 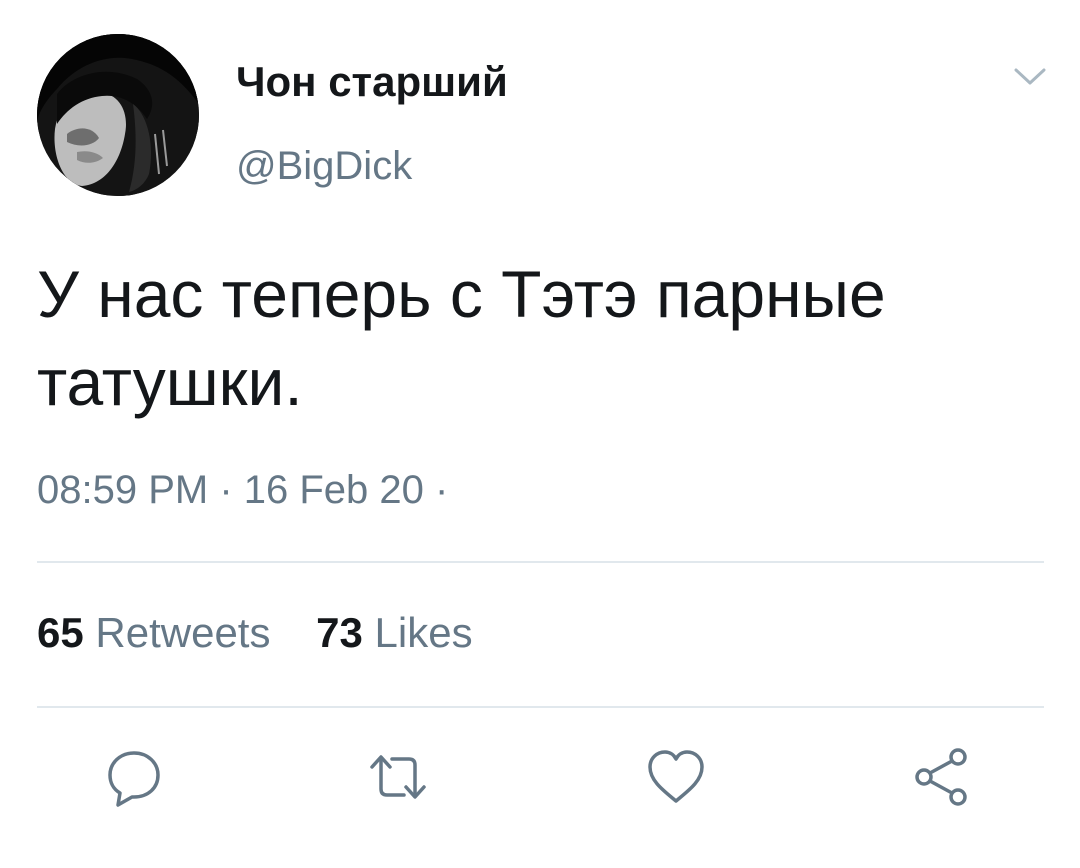 I want to click on retweets-label: Retweets, so click(x=183, y=632).